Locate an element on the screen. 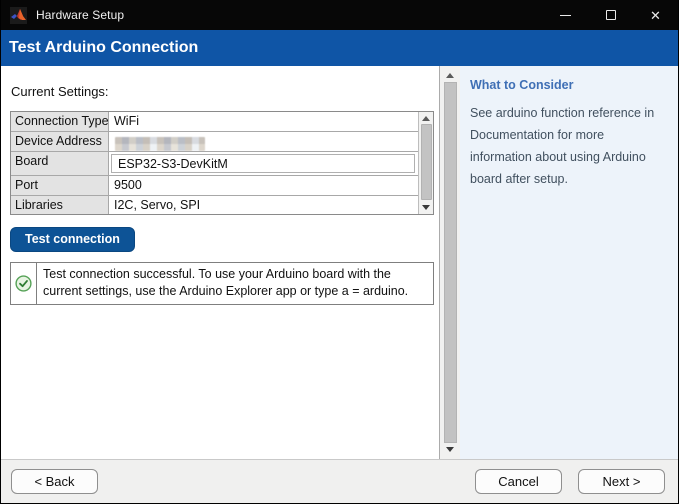 This screenshot has width=679, height=504. back-button: < Back is located at coordinates (54, 481).